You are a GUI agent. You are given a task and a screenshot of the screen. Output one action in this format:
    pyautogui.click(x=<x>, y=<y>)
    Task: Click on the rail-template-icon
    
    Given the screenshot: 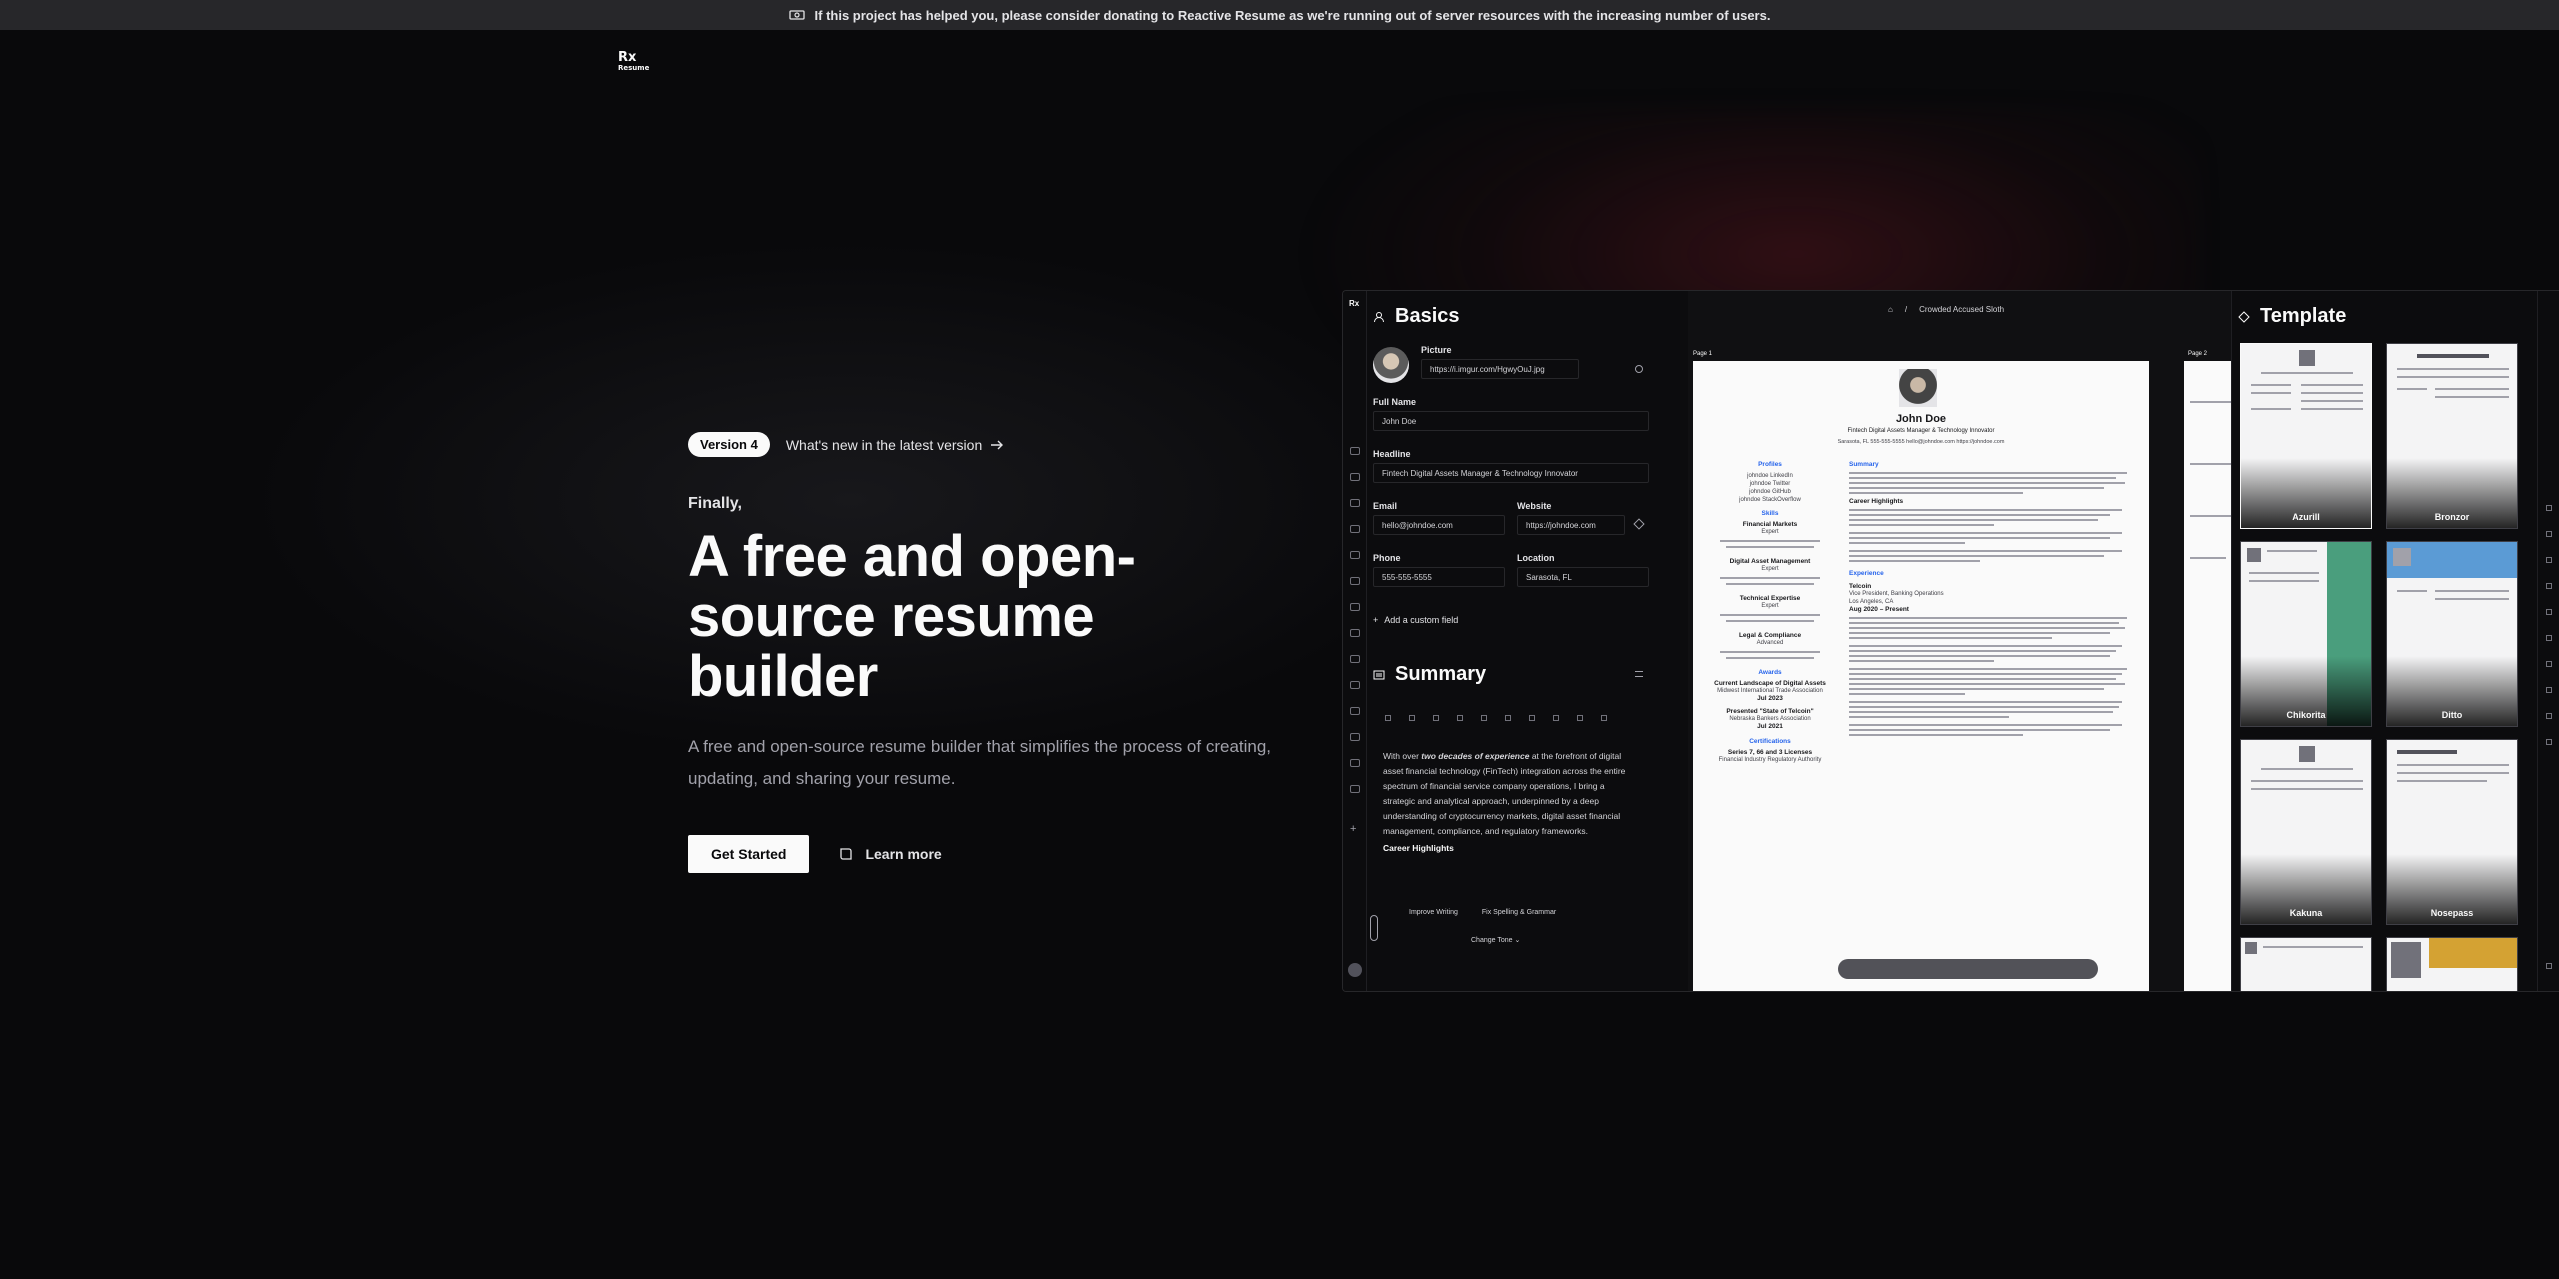 What is the action you would take?
    pyautogui.click(x=2549, y=508)
    